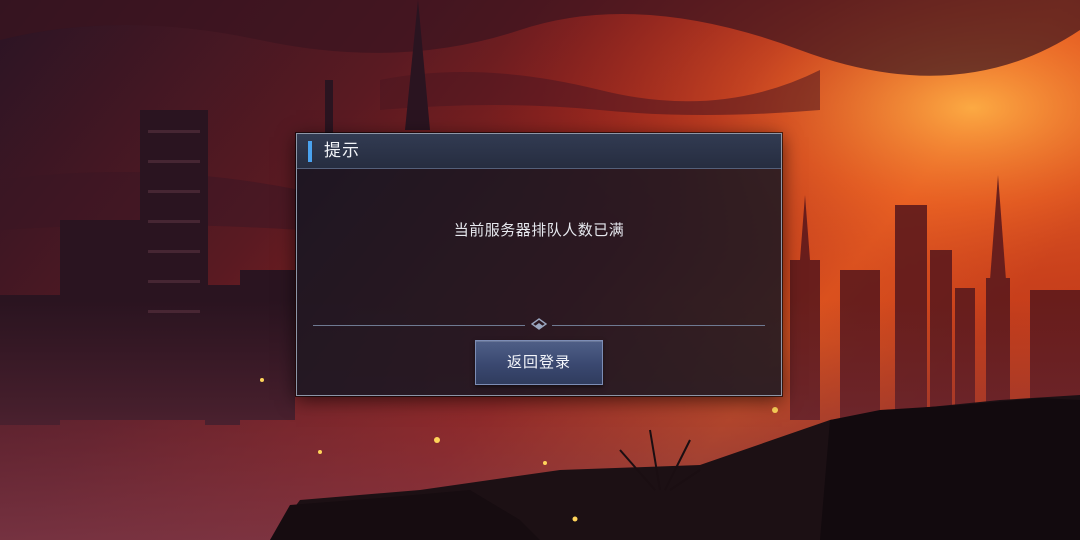 The height and width of the screenshot is (540, 1080). Describe the element at coordinates (342, 151) in the screenshot. I see `dialog-title: 提示` at that location.